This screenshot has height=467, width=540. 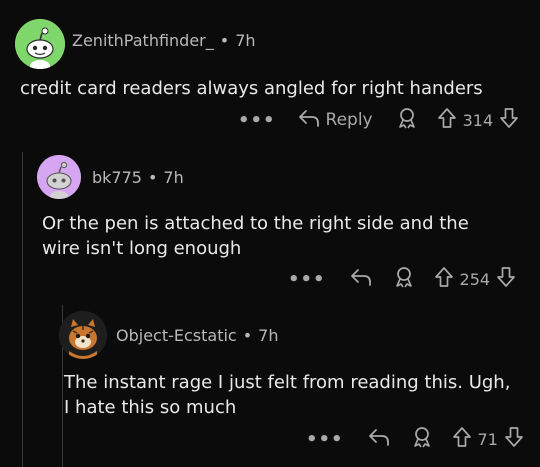 What do you see at coordinates (176, 335) in the screenshot?
I see `username: Object-Ecstatic` at bounding box center [176, 335].